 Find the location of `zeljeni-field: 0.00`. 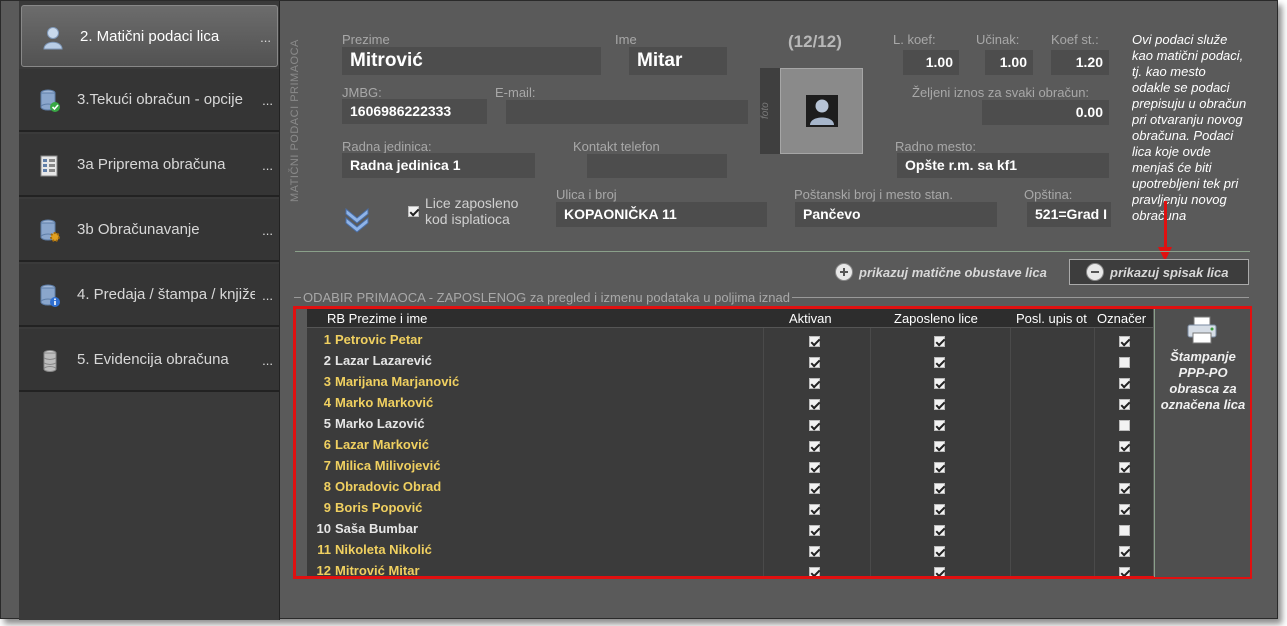

zeljeni-field: 0.00 is located at coordinates (1045, 112).